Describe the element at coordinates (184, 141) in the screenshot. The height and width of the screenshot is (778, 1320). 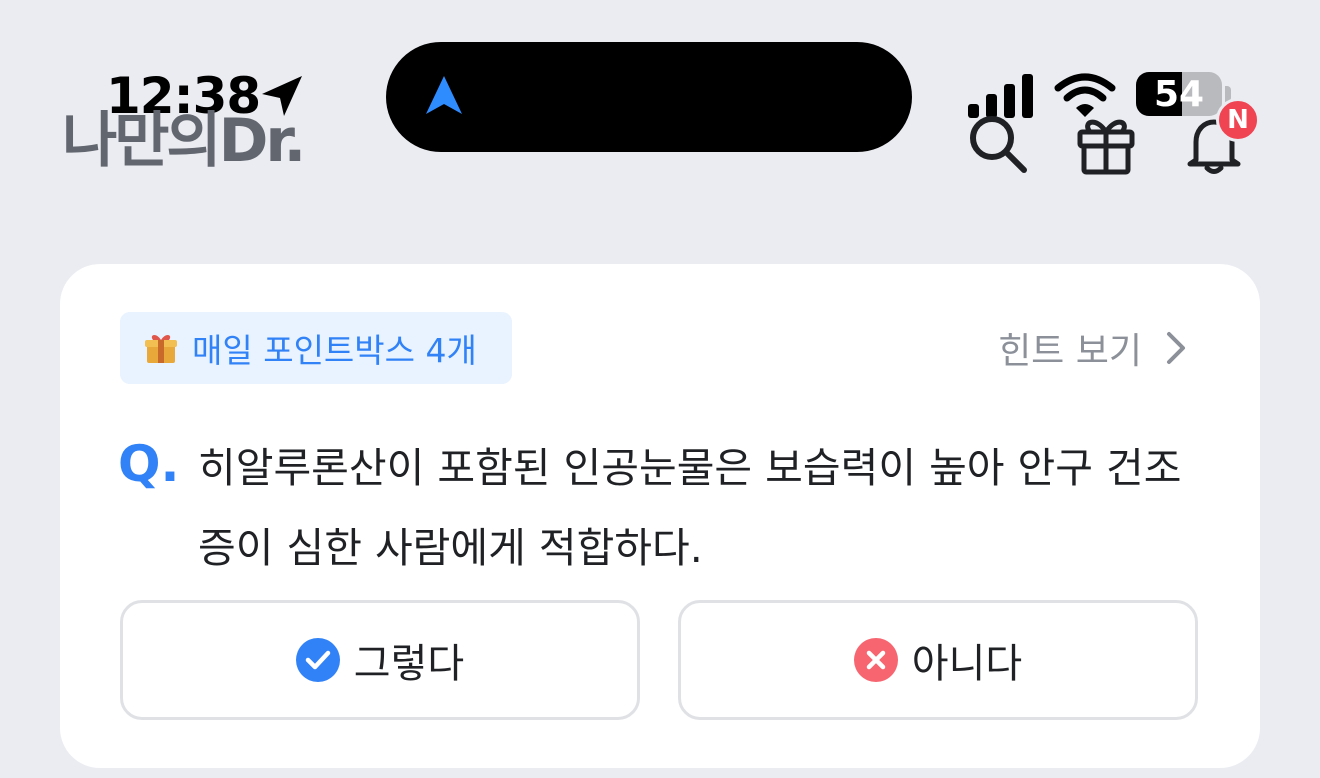
I see `app-logo: 나만의Dr.` at that location.